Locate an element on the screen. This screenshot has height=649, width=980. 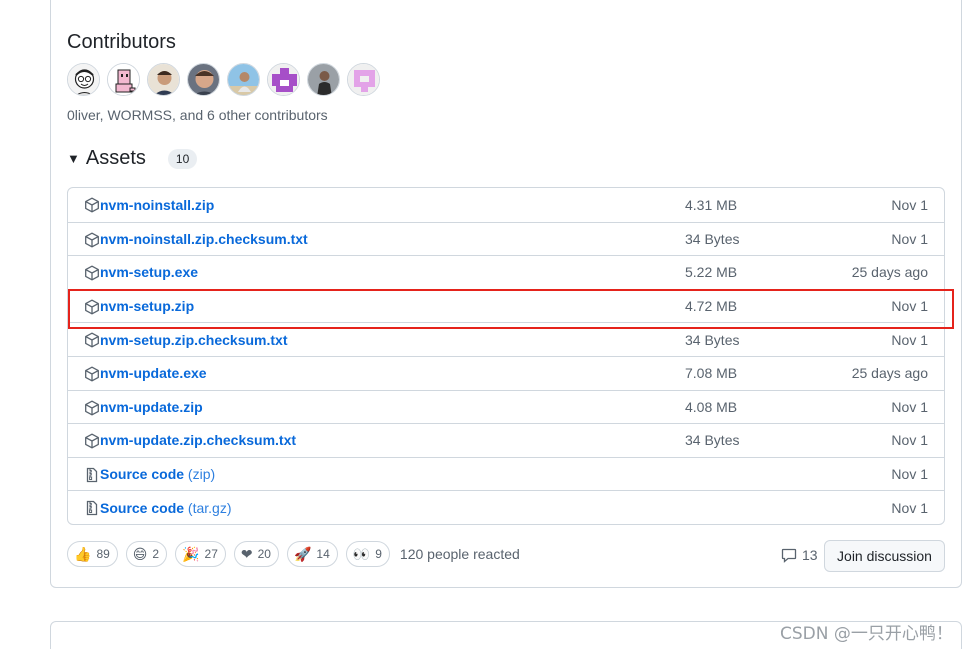
comment-icon is located at coordinates (789, 555).